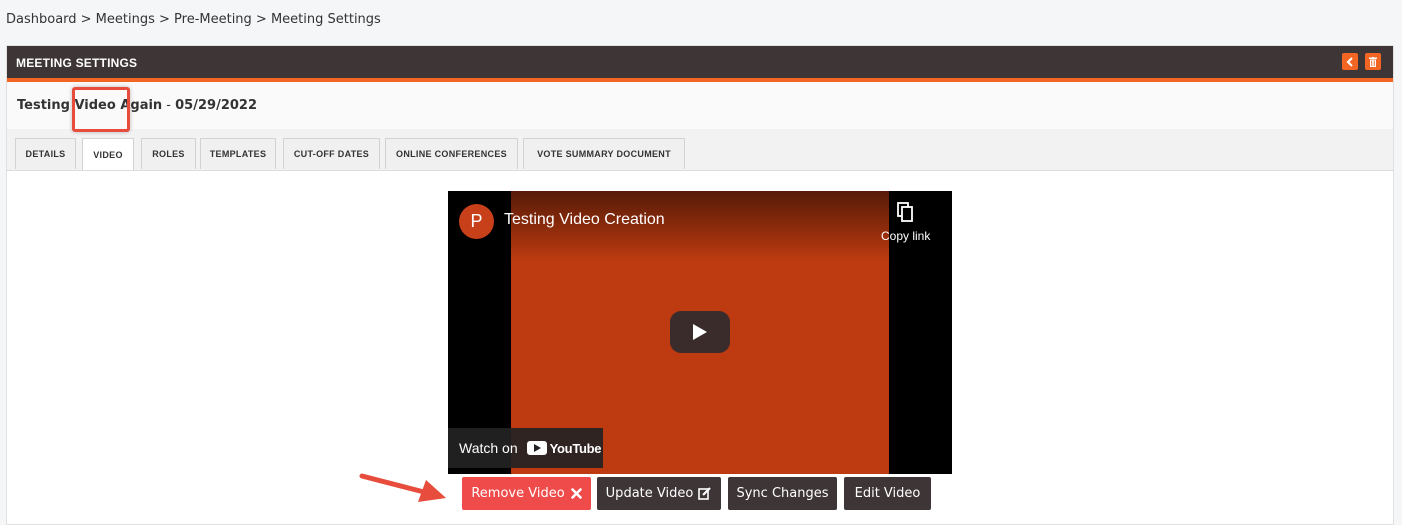 The image size is (1402, 525). I want to click on meeting-title: Testing Video Again - 05/29/2022, so click(137, 105).